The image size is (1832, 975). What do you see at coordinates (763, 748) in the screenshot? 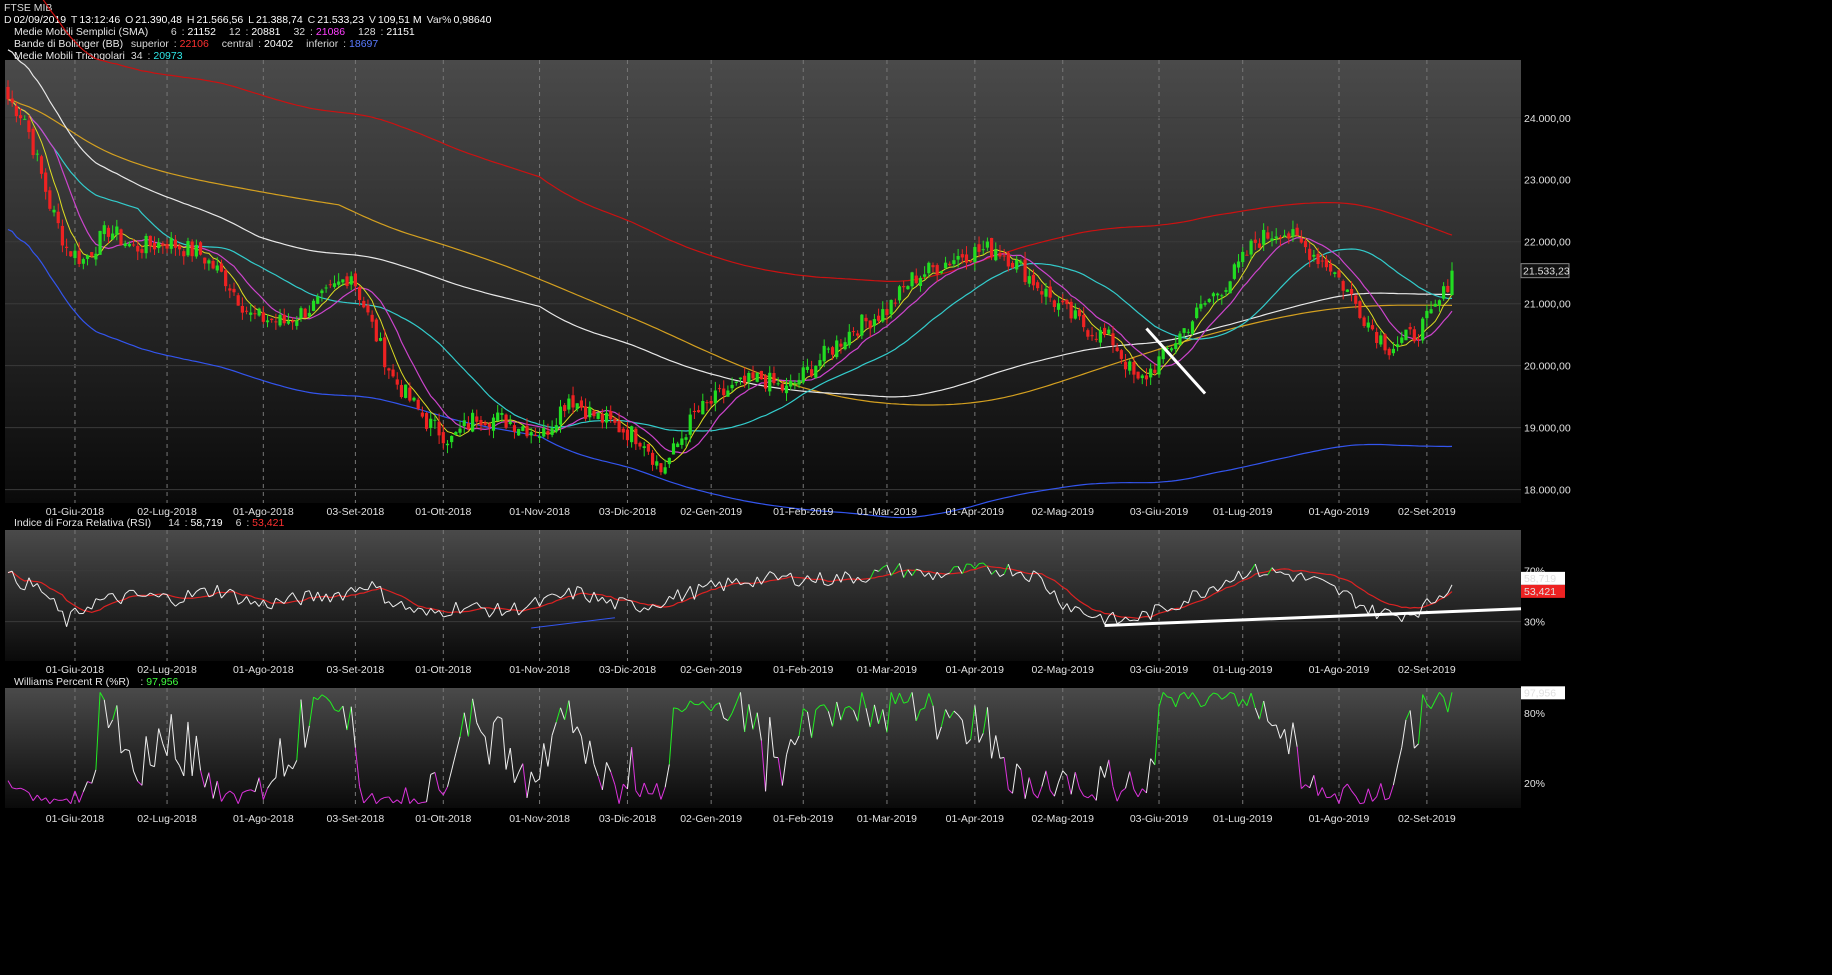
I see `wr-panel-bg` at bounding box center [763, 748].